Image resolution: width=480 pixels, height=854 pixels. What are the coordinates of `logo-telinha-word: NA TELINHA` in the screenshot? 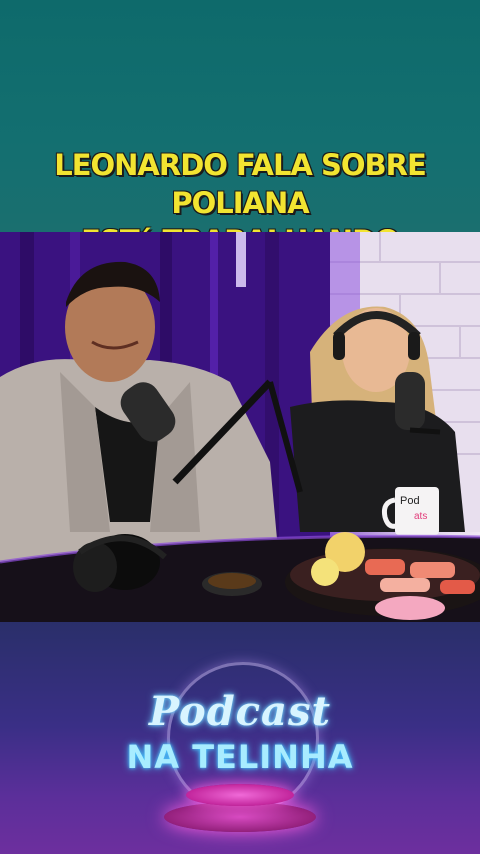 It's located at (240, 757).